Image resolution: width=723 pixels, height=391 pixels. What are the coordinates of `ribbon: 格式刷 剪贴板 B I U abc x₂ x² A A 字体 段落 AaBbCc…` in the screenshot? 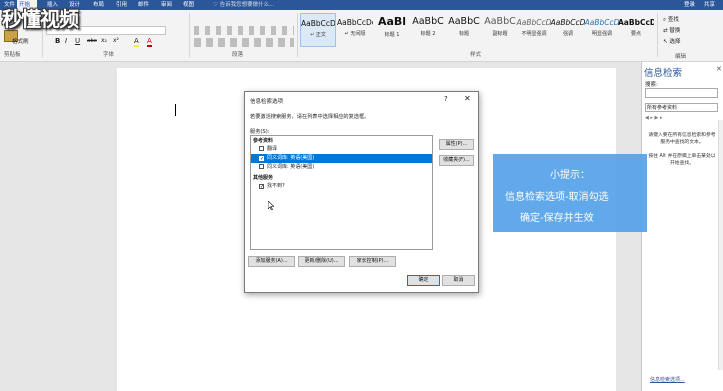 It's located at (361, 36).